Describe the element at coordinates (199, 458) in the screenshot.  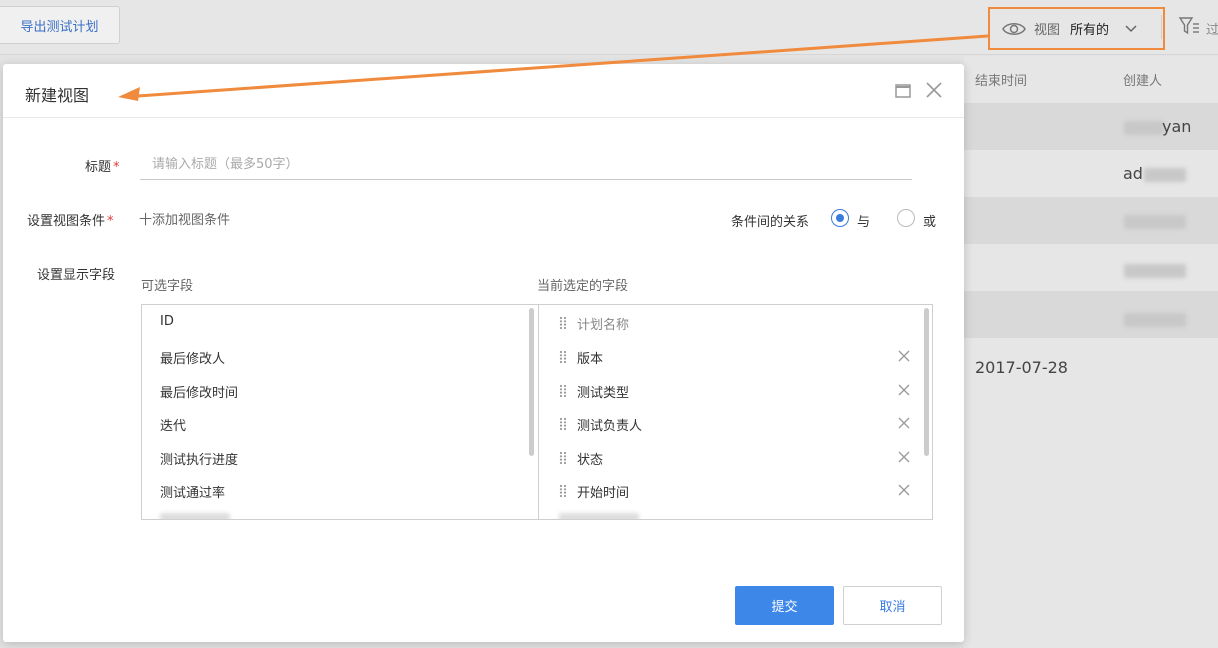
I see `list-item: 测试执行进度` at that location.